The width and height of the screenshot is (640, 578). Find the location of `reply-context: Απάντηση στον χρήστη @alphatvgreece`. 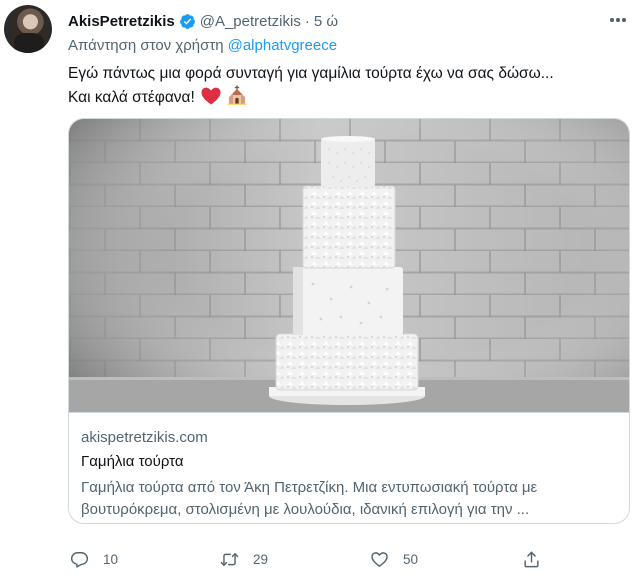

reply-context: Απάντηση στον χρήστη @alphatvgreece is located at coordinates (202, 45).